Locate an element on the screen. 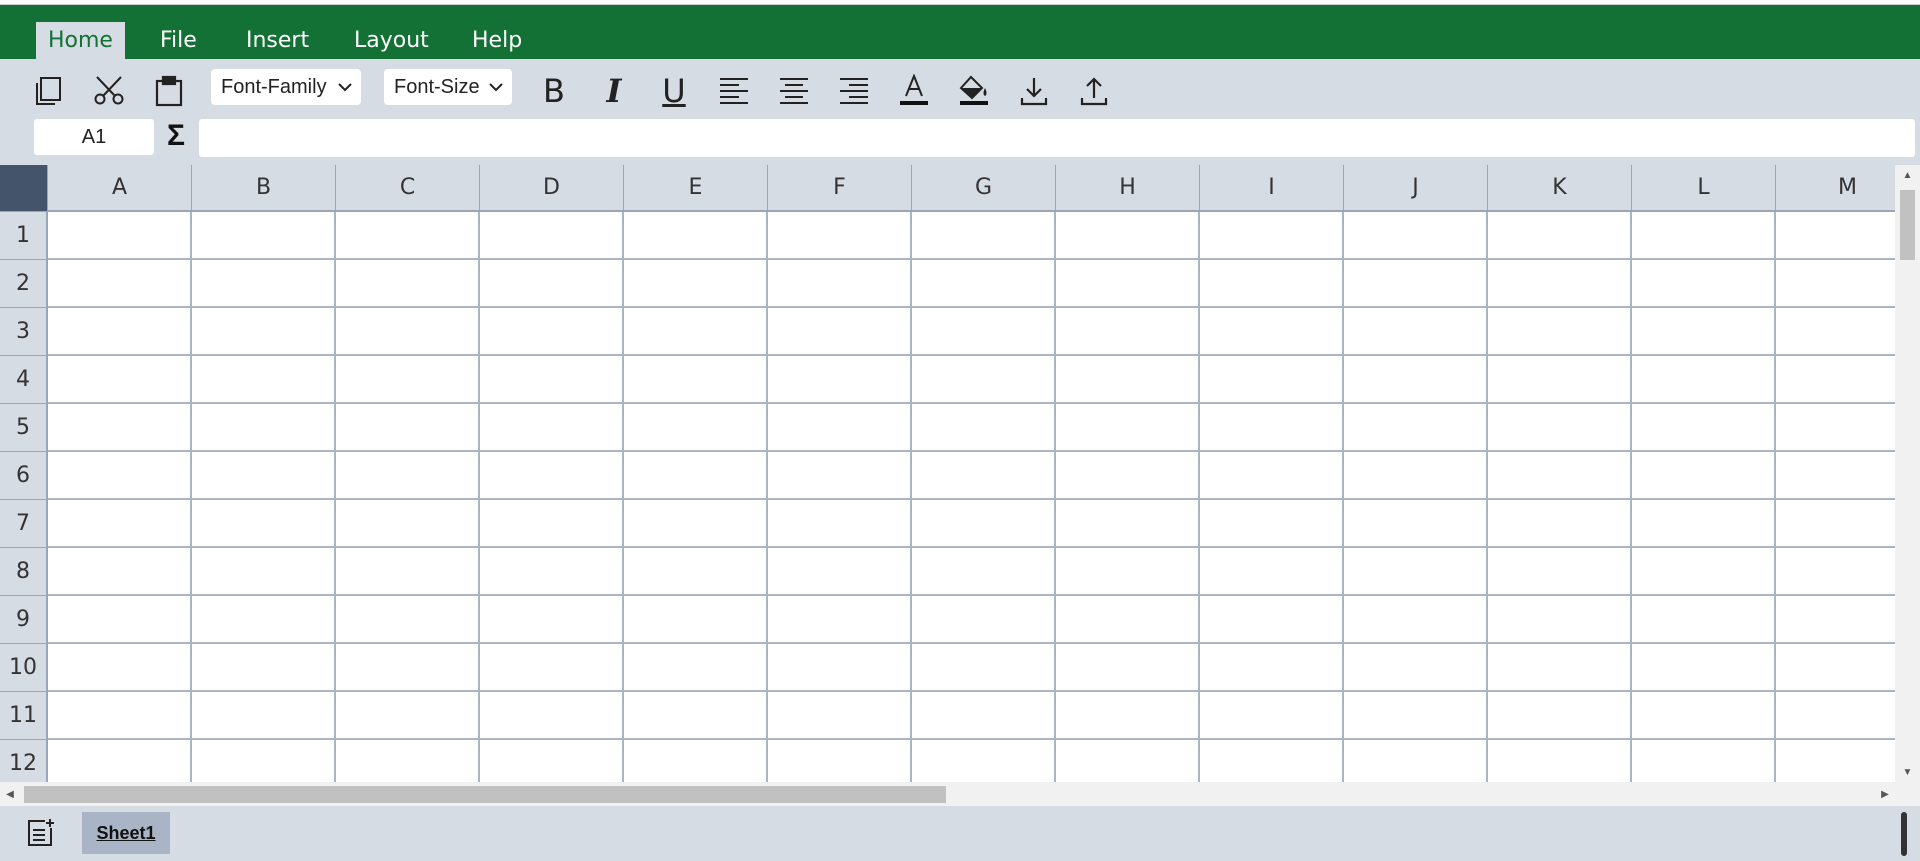 The image size is (1920, 861). formula-input is located at coordinates (1057, 138).